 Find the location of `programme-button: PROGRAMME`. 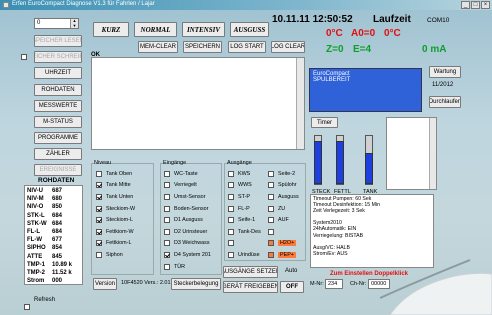

programme-button: PROGRAMME is located at coordinates (58, 138).